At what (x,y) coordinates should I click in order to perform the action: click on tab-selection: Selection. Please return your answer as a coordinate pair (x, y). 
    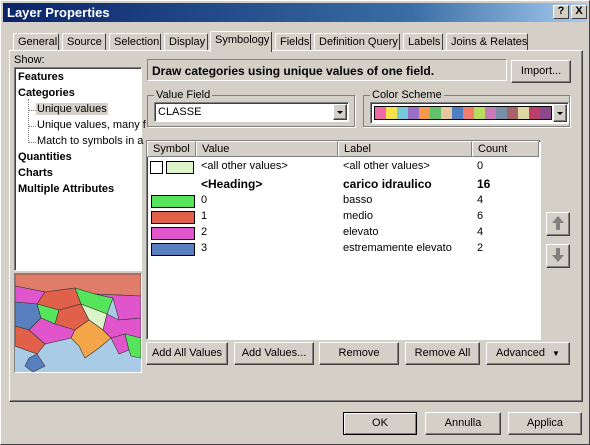
    Looking at the image, I should click on (135, 42).